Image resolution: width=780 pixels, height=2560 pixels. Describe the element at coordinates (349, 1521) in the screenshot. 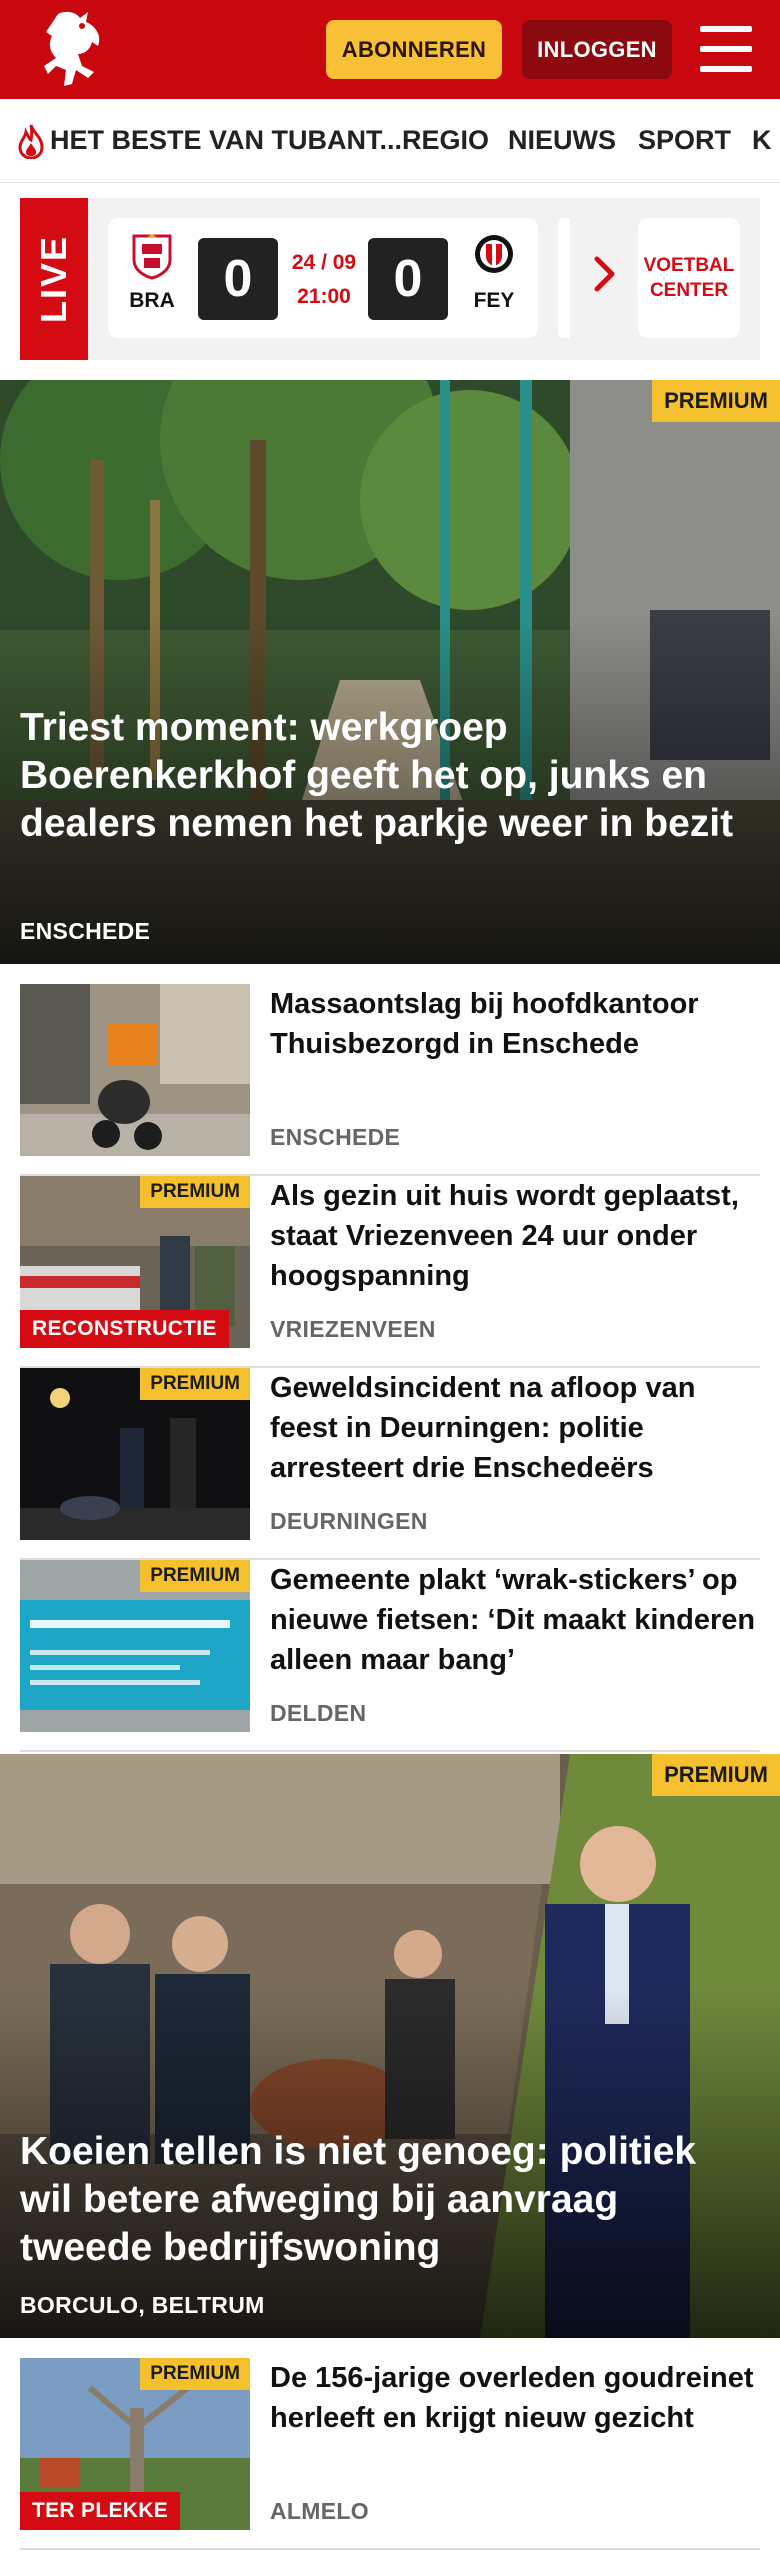

I see `article-location: DEURNINGEN` at that location.